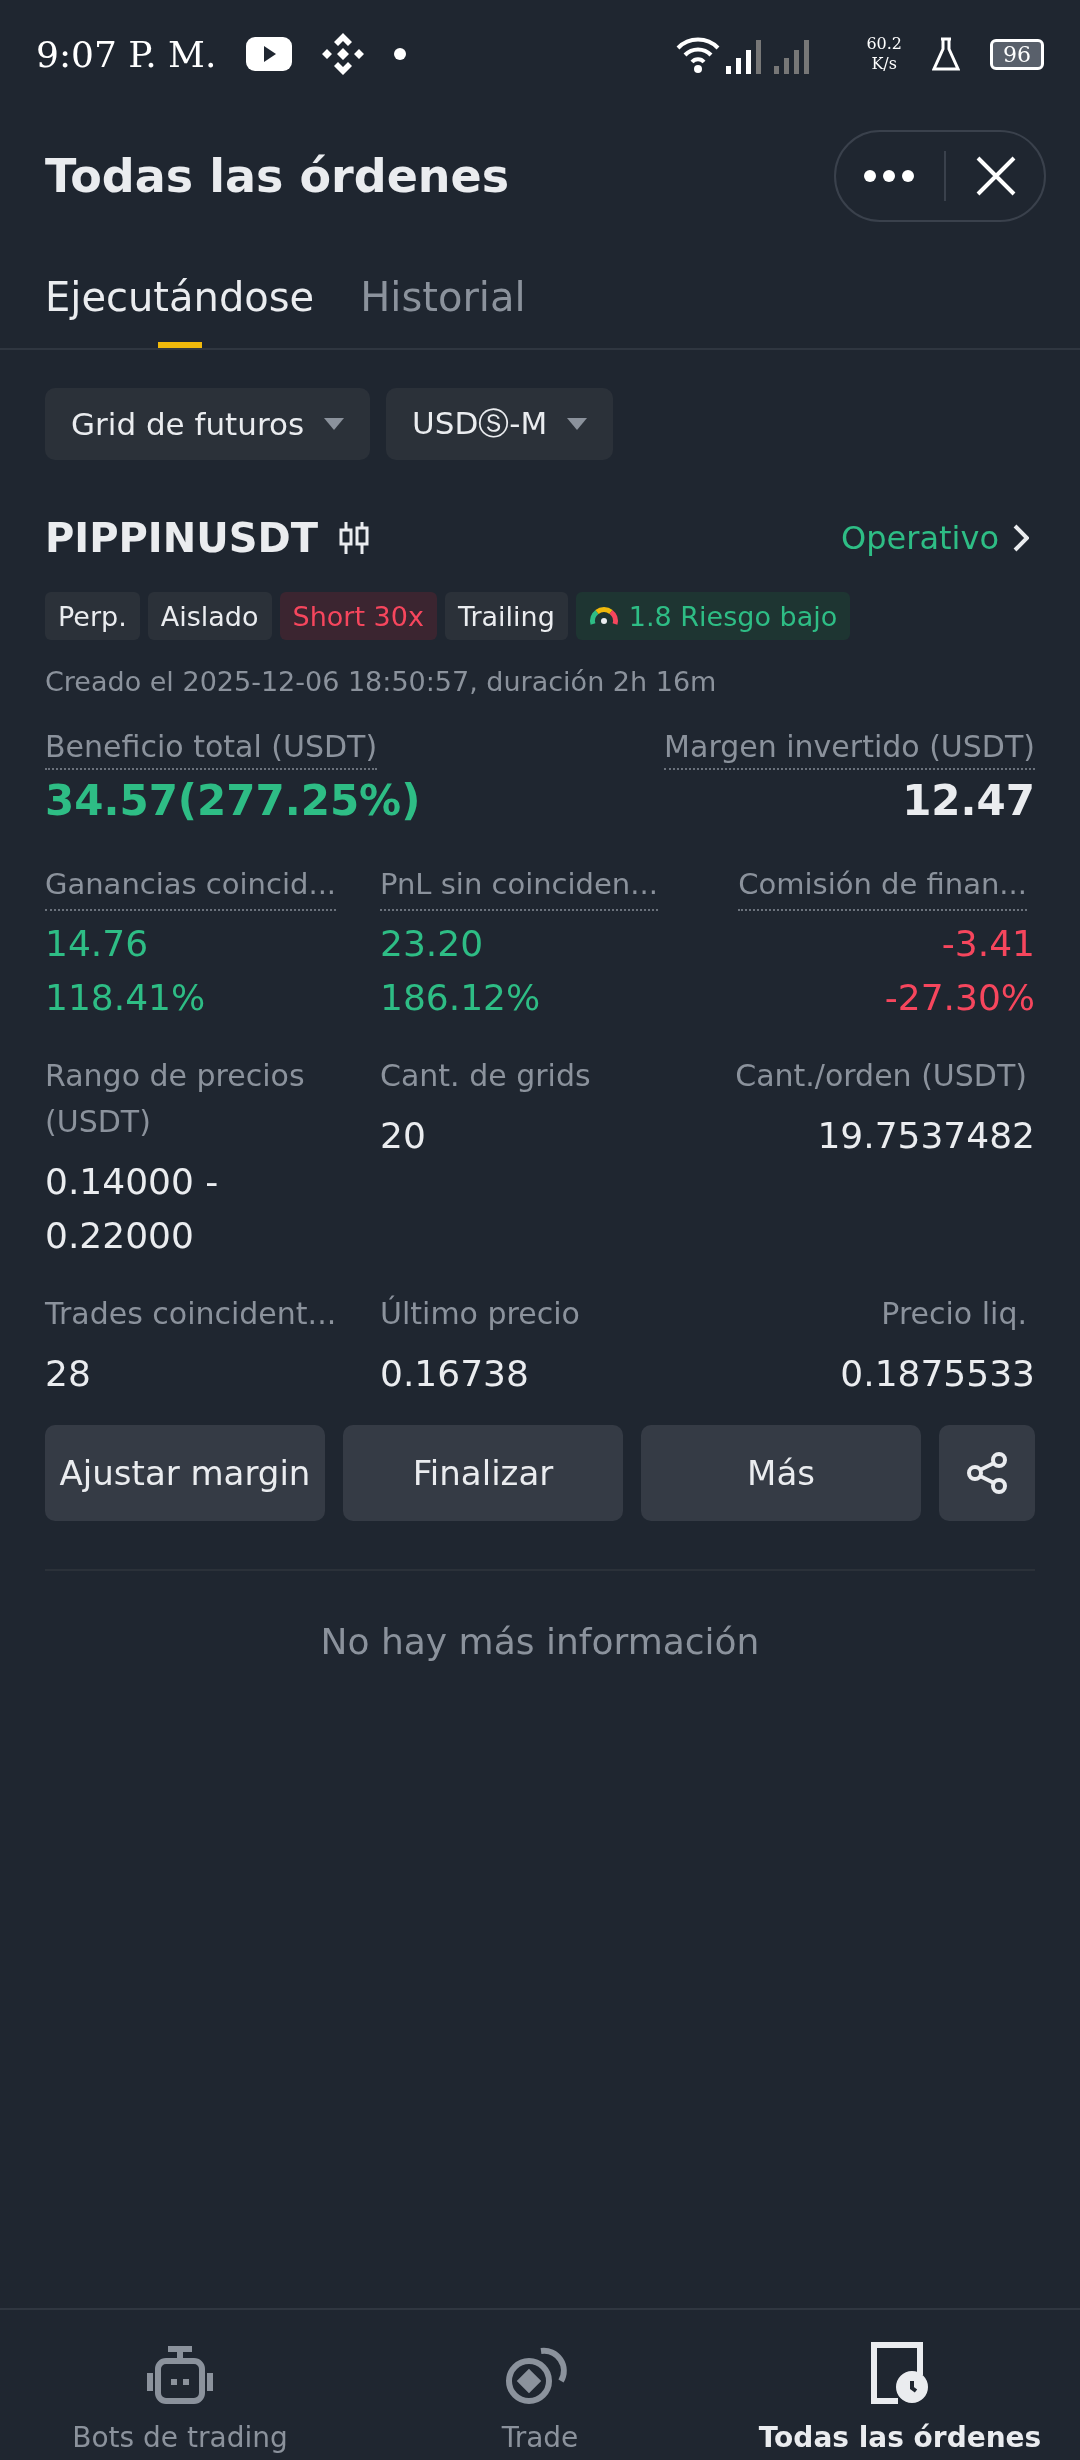  Describe the element at coordinates (97, 943) in the screenshot. I see `metric-value: 14.76` at that location.